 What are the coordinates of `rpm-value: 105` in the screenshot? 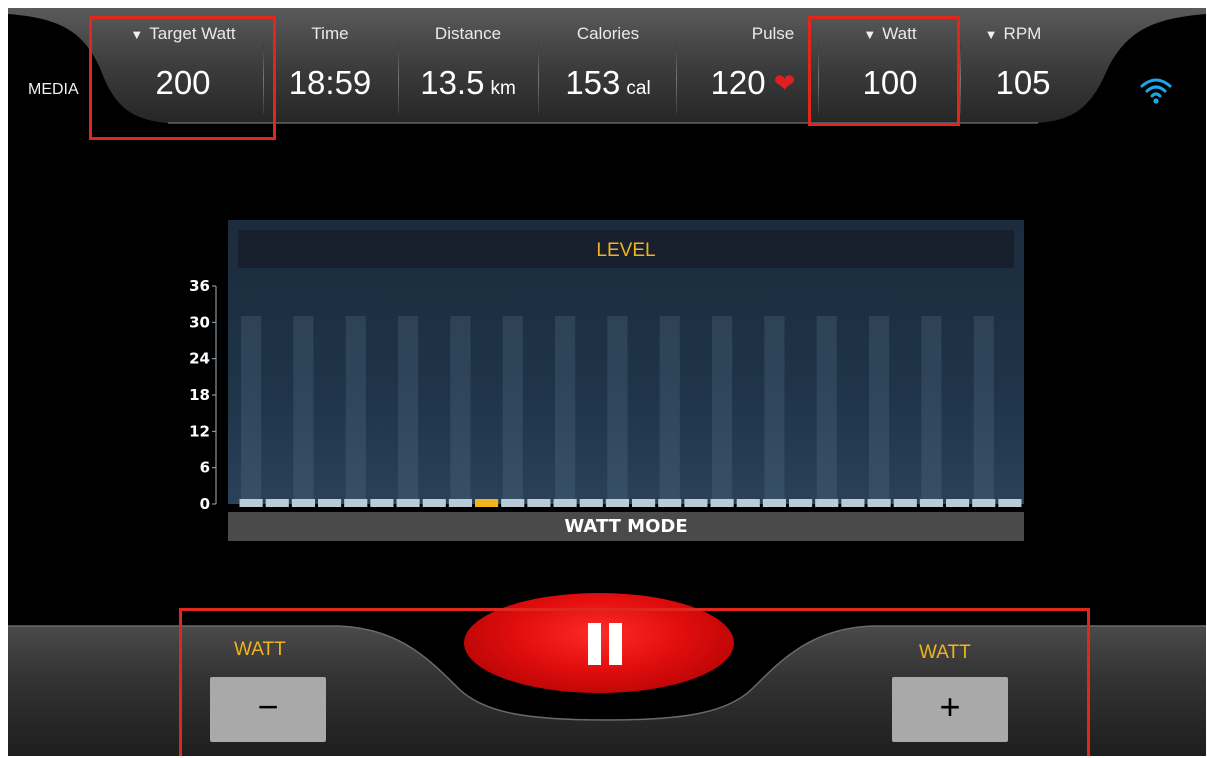 It's located at (1023, 82).